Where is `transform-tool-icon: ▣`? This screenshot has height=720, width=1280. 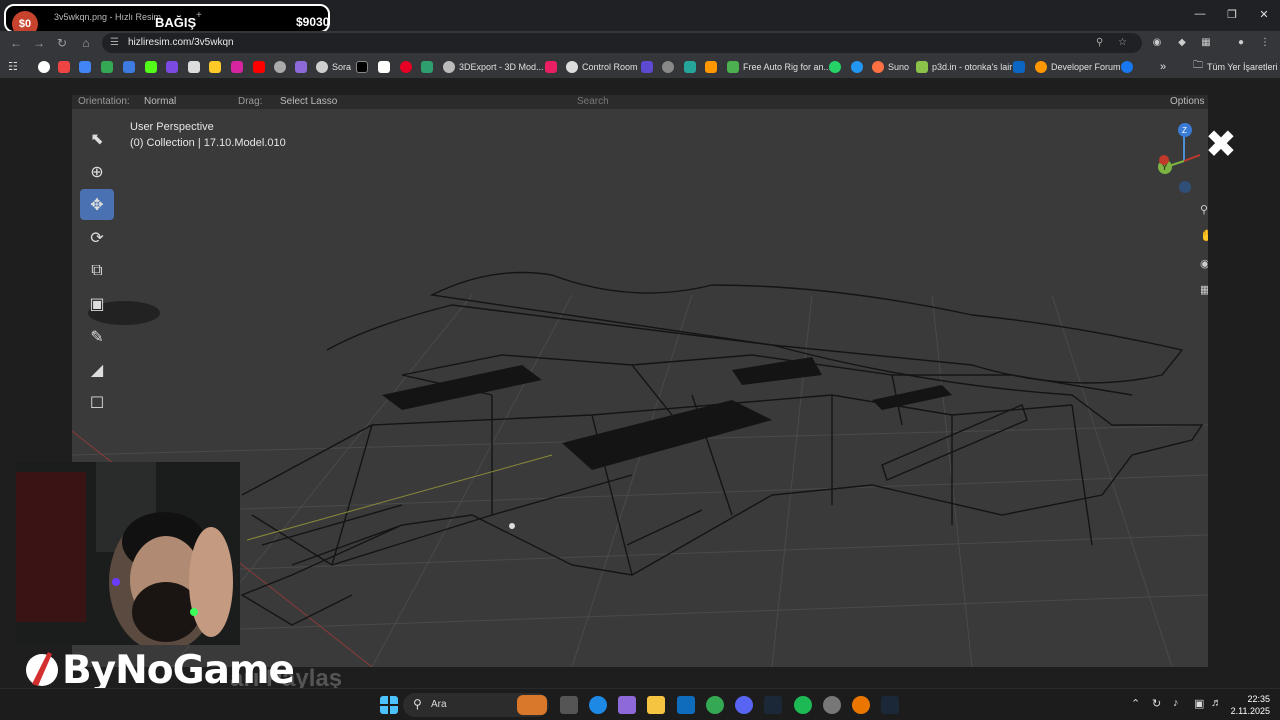 transform-tool-icon: ▣ is located at coordinates (97, 303).